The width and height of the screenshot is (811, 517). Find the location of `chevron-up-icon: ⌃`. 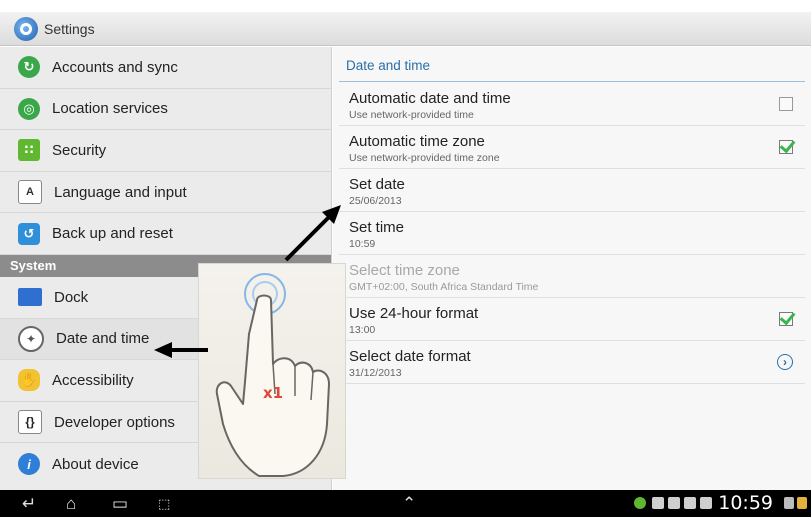

chevron-up-icon: ⌃ is located at coordinates (409, 504).